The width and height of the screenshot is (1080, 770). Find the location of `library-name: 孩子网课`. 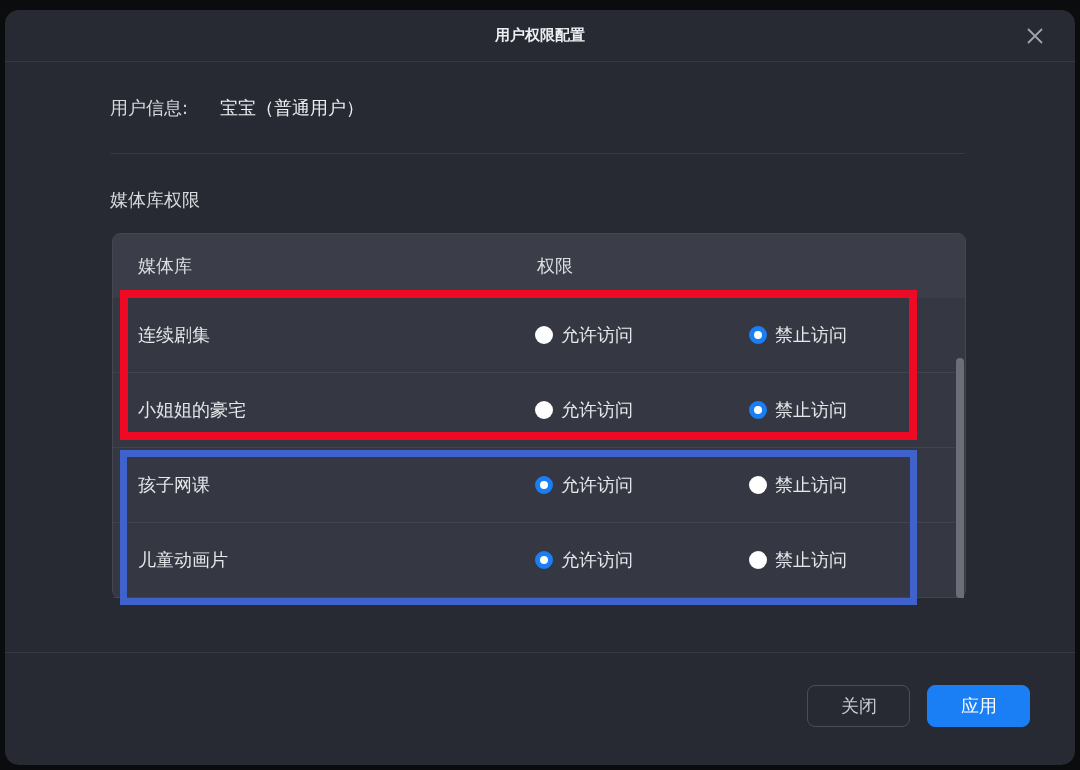

library-name: 孩子网课 is located at coordinates (174, 485).